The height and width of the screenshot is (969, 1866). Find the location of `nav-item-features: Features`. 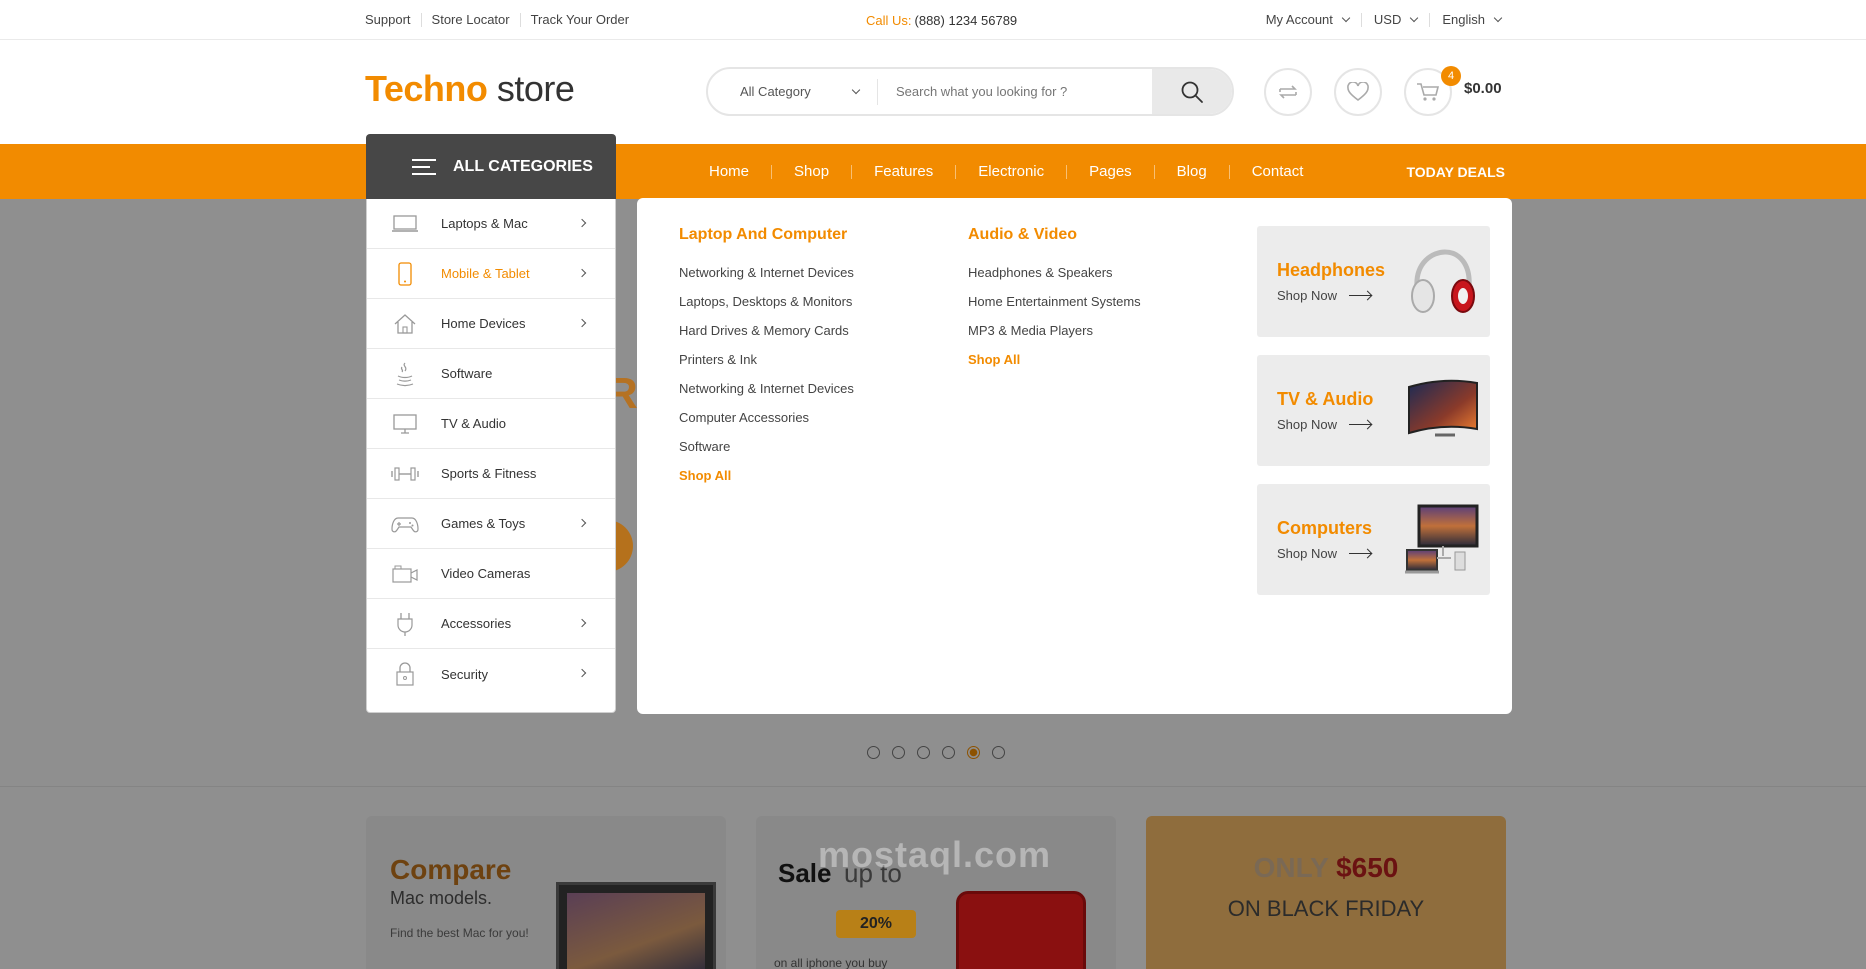

nav-item-features: Features is located at coordinates (903, 171).